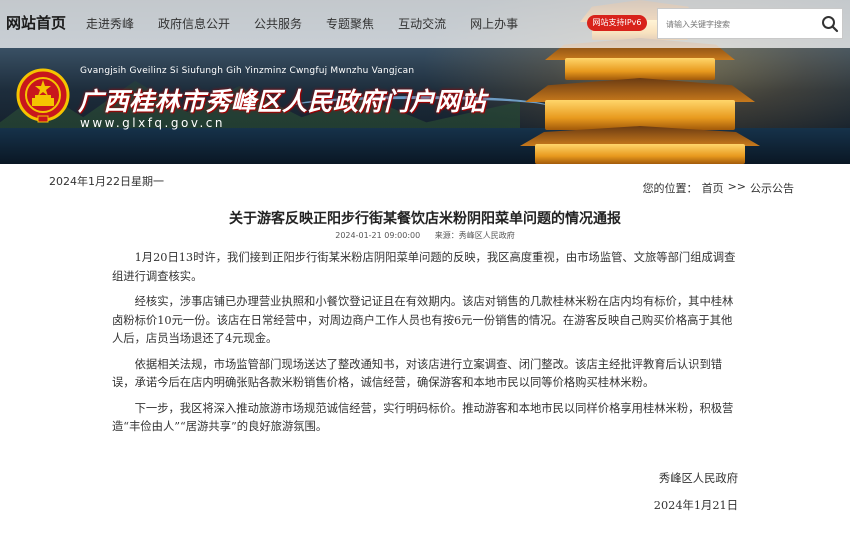 The height and width of the screenshot is (549, 850). Describe the element at coordinates (695, 505) in the screenshot. I see `article-sign-date: 2024年1月21日` at that location.